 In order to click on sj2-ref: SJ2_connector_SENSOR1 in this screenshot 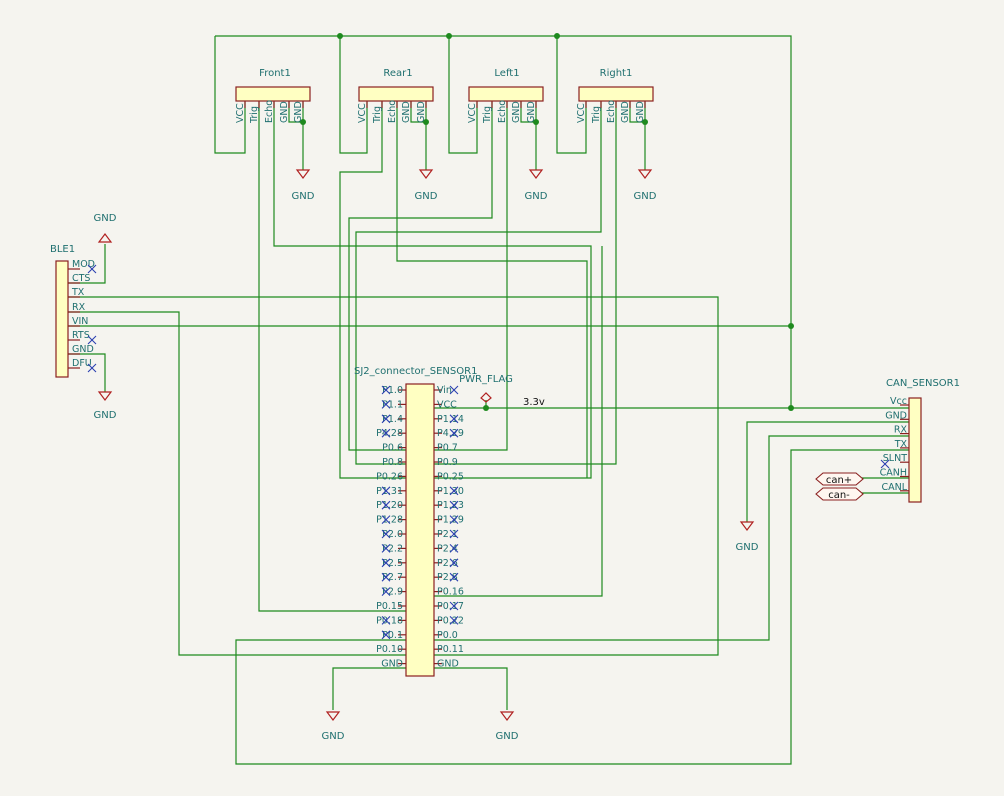, I will do `click(415, 371)`.